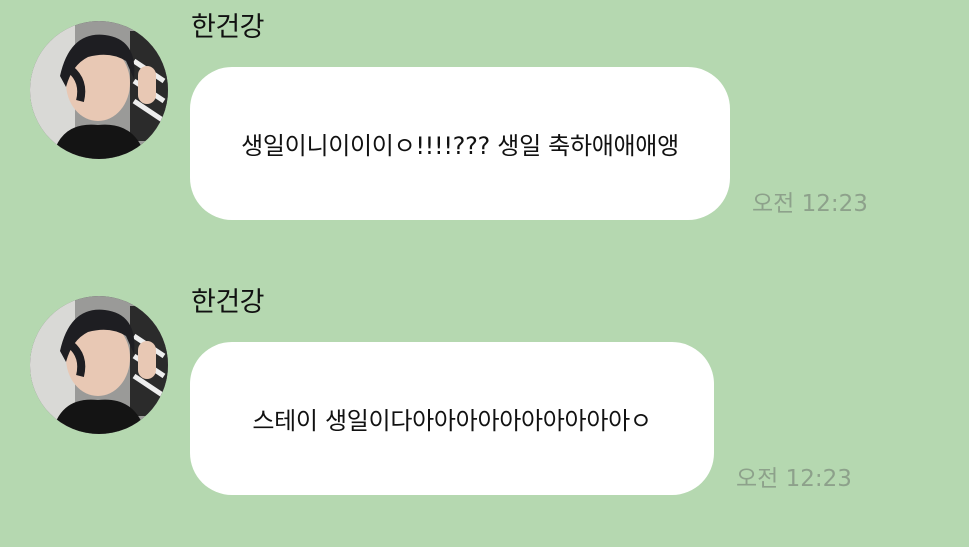 The width and height of the screenshot is (969, 547). Describe the element at coordinates (452, 421) in the screenshot. I see `message-text: 스테이 생일이다아아아아아아아아아아ㅇ` at that location.